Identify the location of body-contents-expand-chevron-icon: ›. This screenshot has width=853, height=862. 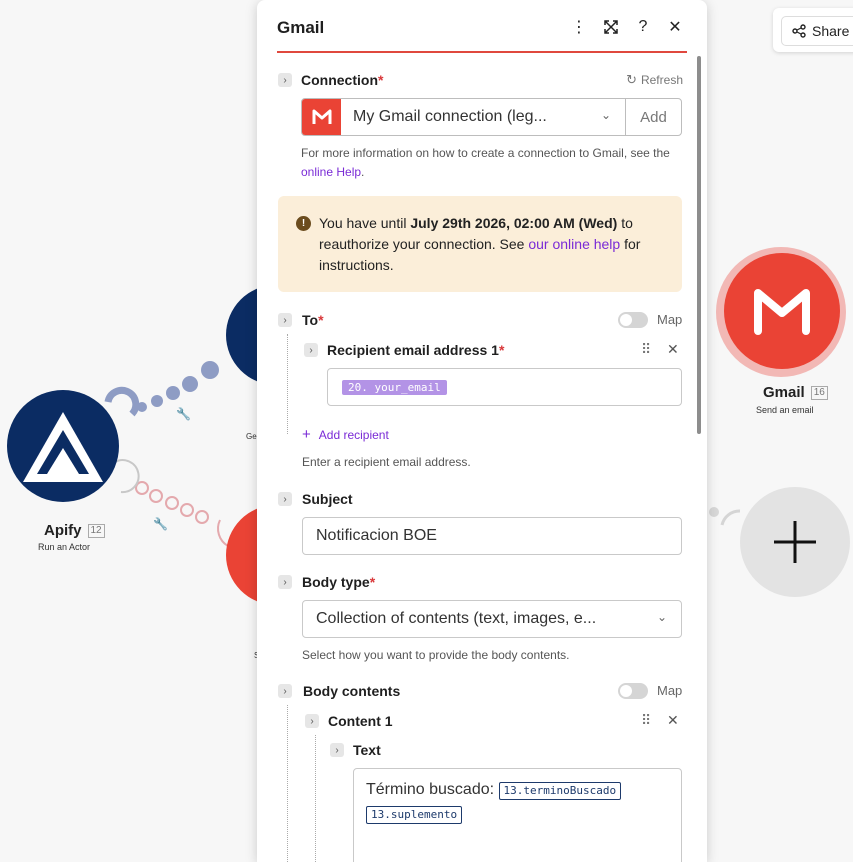
(285, 691).